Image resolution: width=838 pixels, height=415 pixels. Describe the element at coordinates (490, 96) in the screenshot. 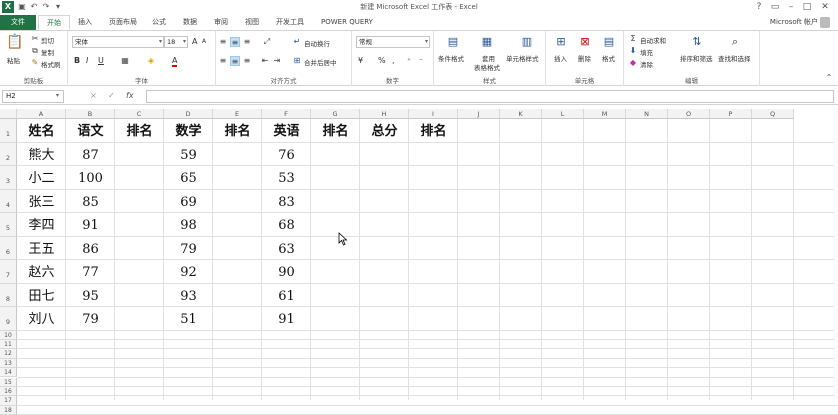

I see `formula-input` at that location.